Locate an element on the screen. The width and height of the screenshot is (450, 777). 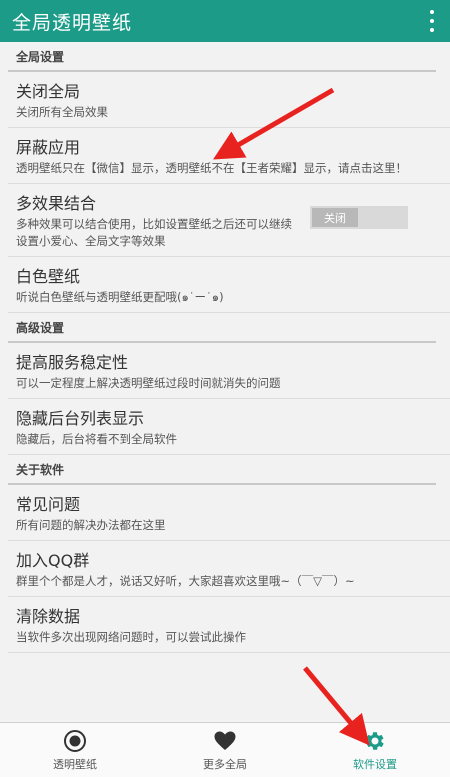
setting-title: 加入QQ群 is located at coordinates (53, 560).